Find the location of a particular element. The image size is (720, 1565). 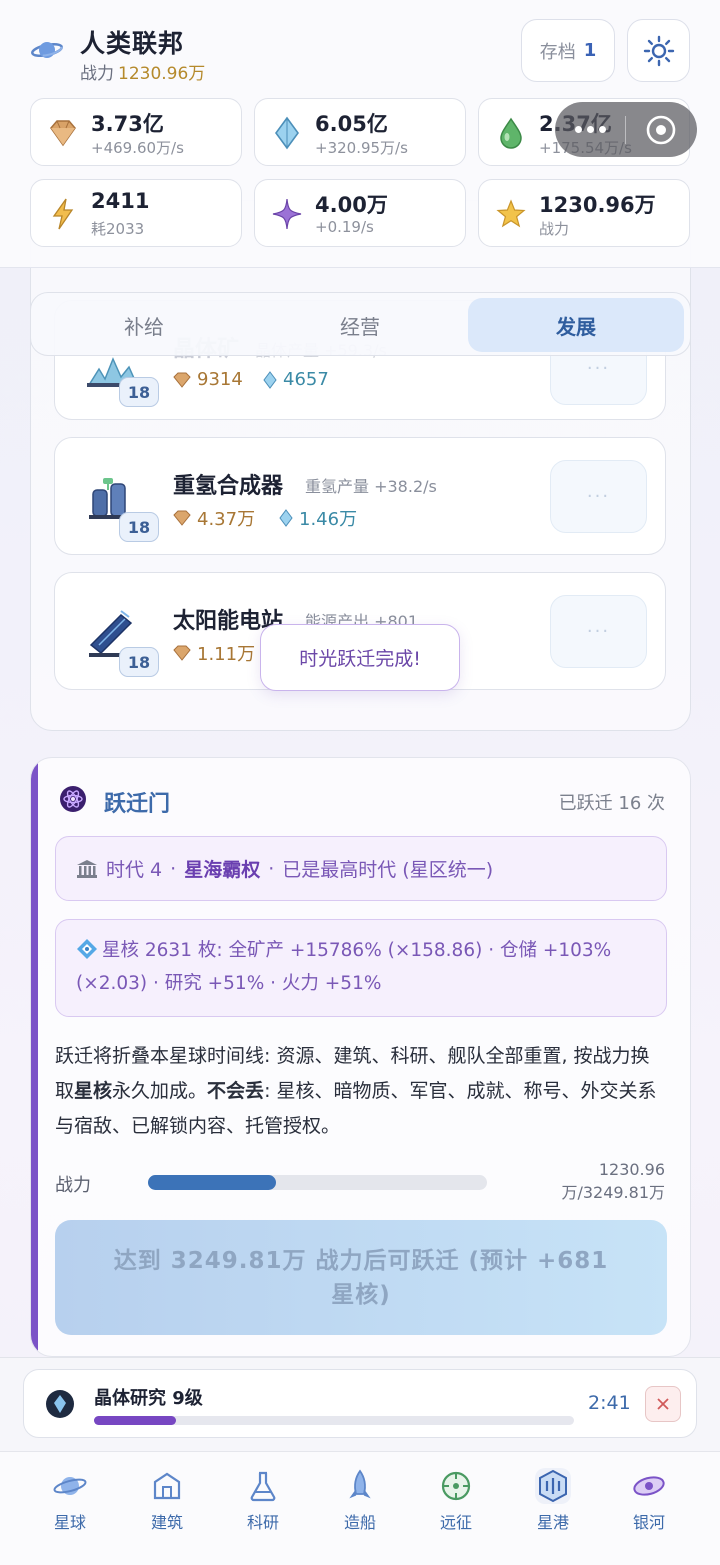

nav-label: 造船 is located at coordinates (359, 1522).